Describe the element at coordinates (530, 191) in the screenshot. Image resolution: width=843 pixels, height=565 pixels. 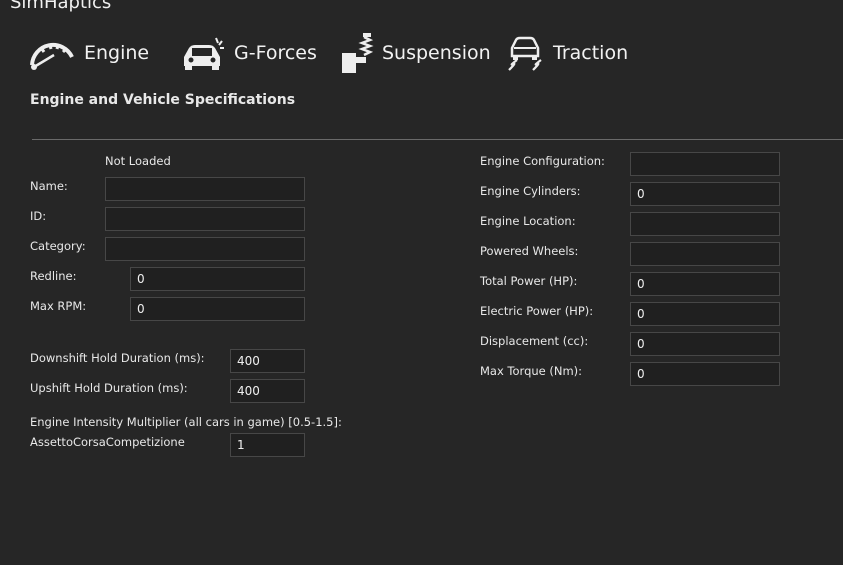
I see `engine-cylinders-label: Engine Cylinders:` at that location.